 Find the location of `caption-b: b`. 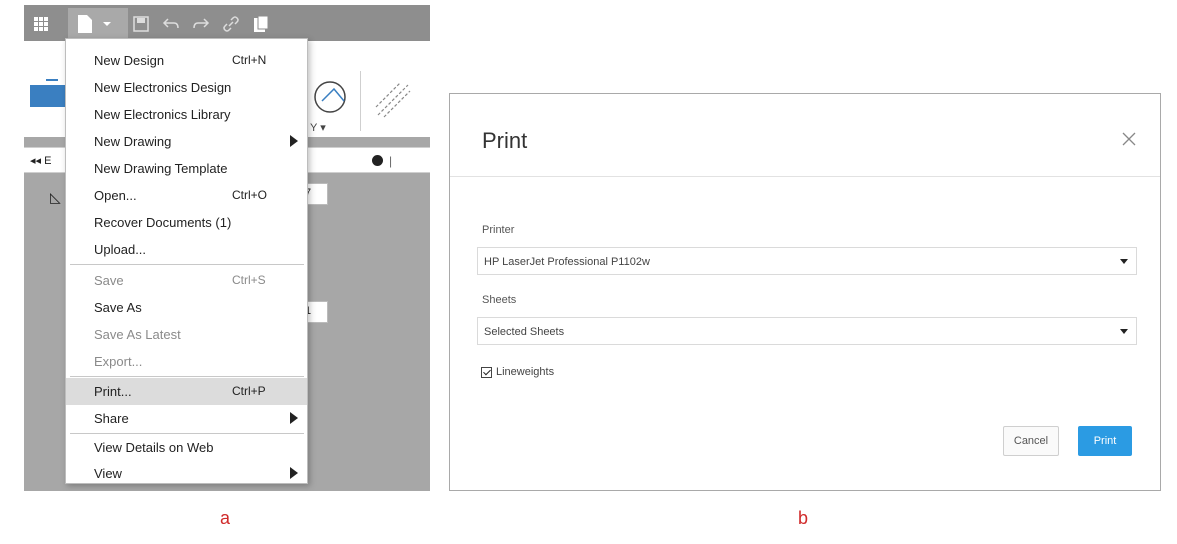

caption-b: b is located at coordinates (803, 518).